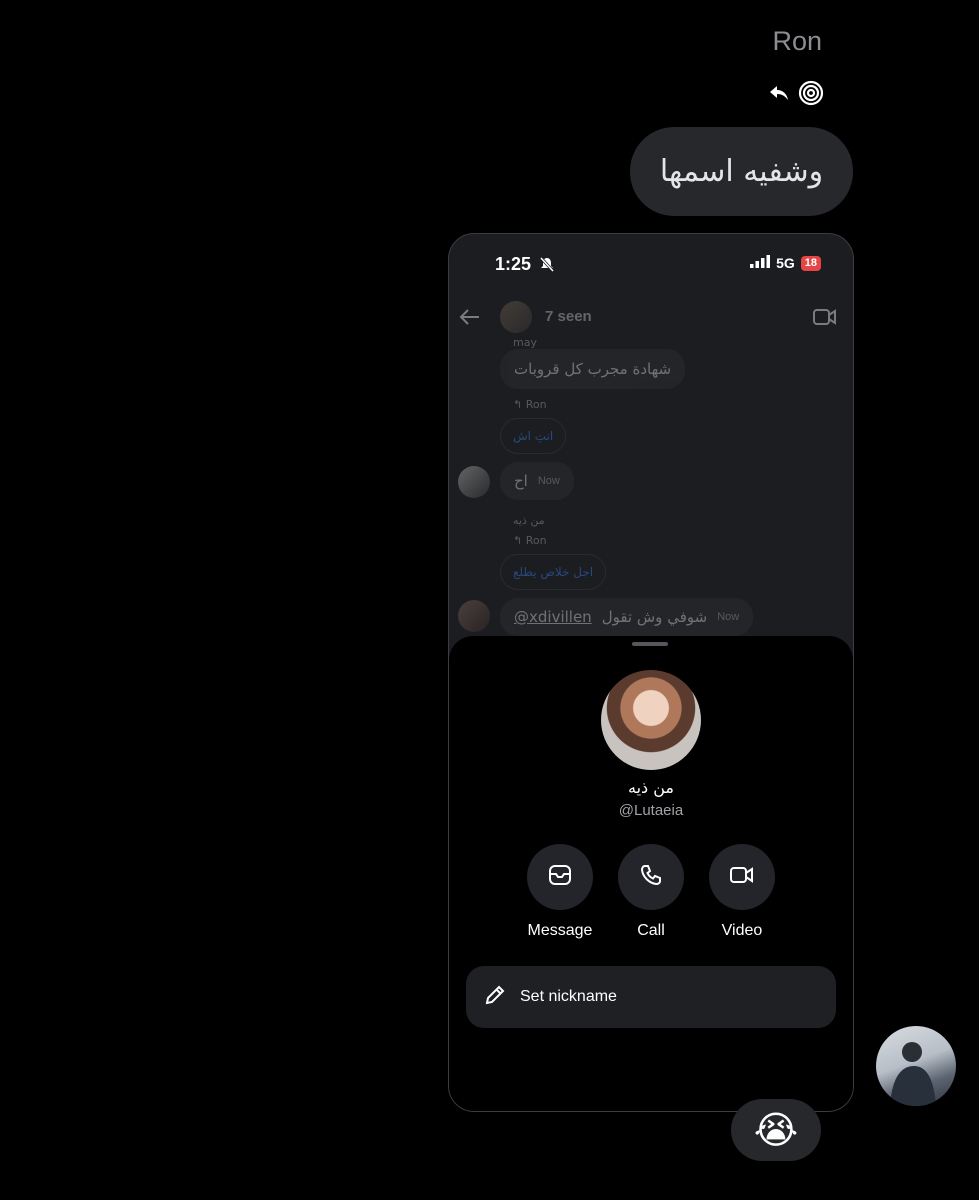  What do you see at coordinates (741, 171) in the screenshot?
I see `message-bubble: وشفيه اسمها` at bounding box center [741, 171].